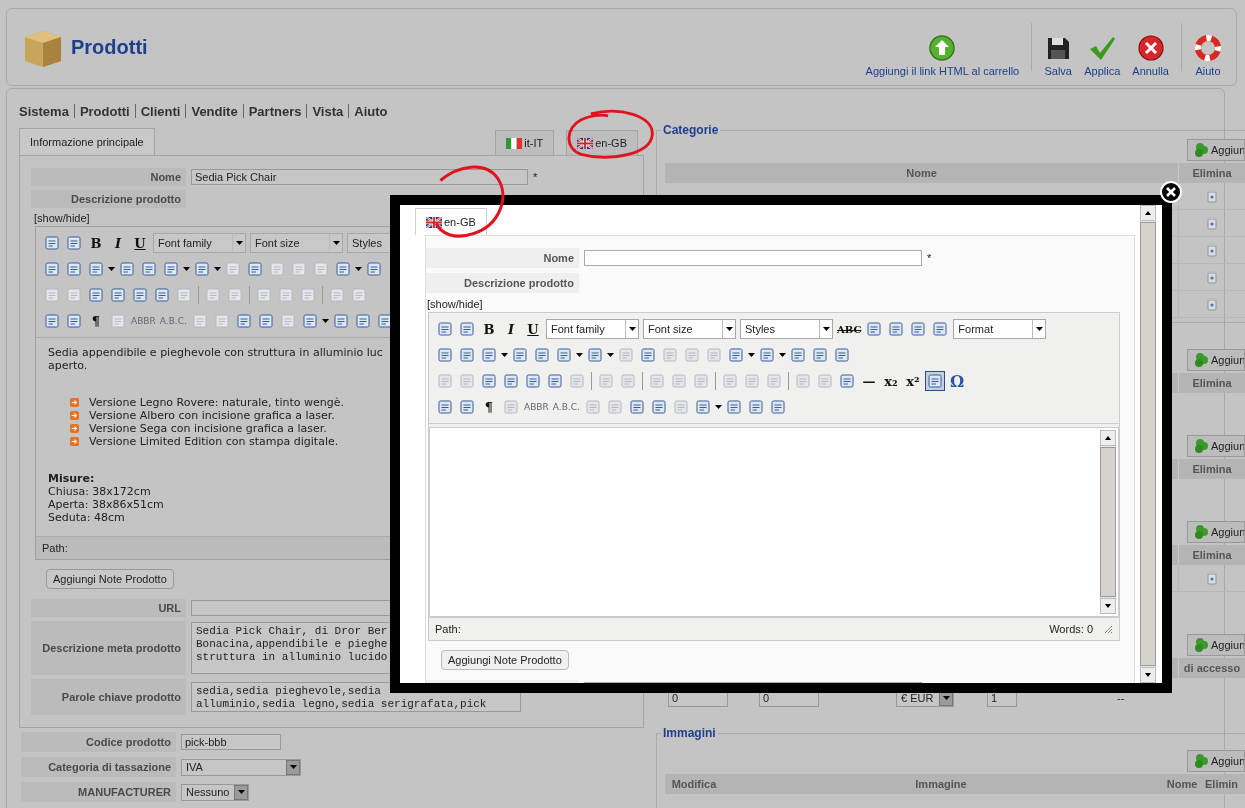 This screenshot has width=1245, height=808. What do you see at coordinates (1071, 629) in the screenshot?
I see `word-count: Words: 0` at bounding box center [1071, 629].